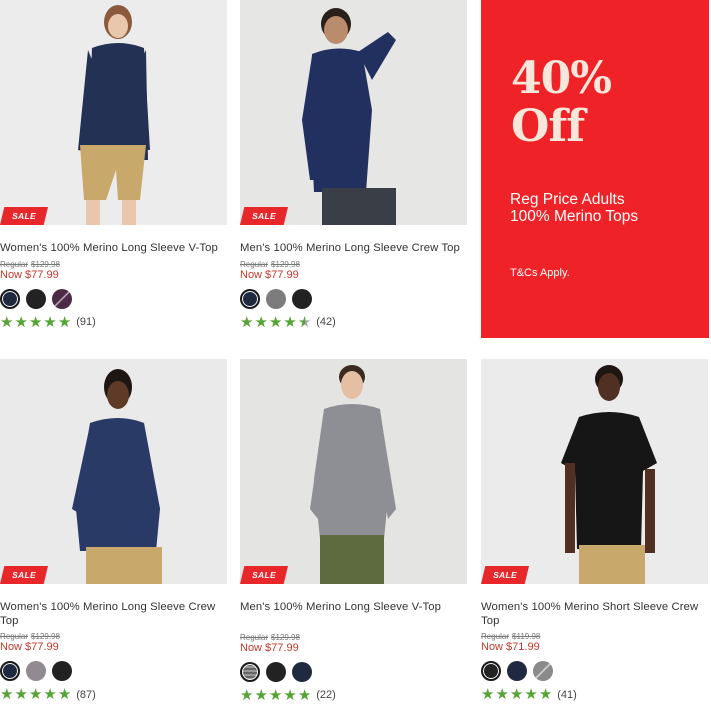 The height and width of the screenshot is (719, 711). What do you see at coordinates (304, 322) in the screenshot?
I see `star-half-icon: ★` at bounding box center [304, 322].